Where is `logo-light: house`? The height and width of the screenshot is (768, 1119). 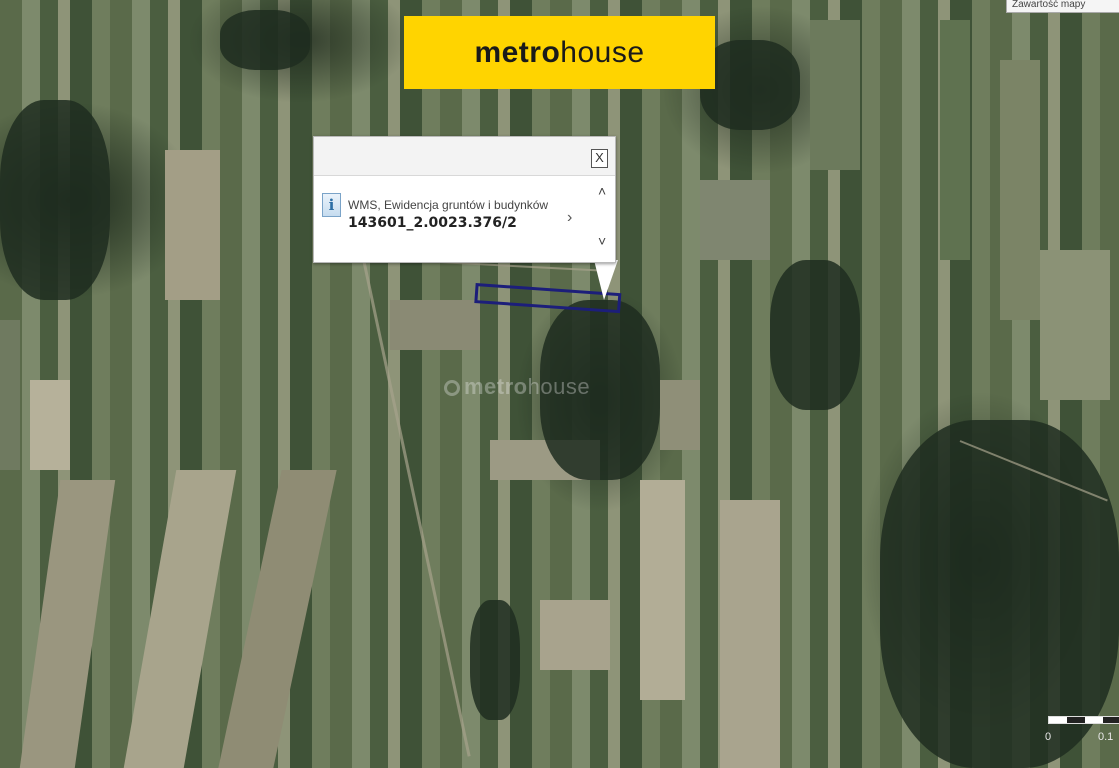
logo-light: house is located at coordinates (602, 52).